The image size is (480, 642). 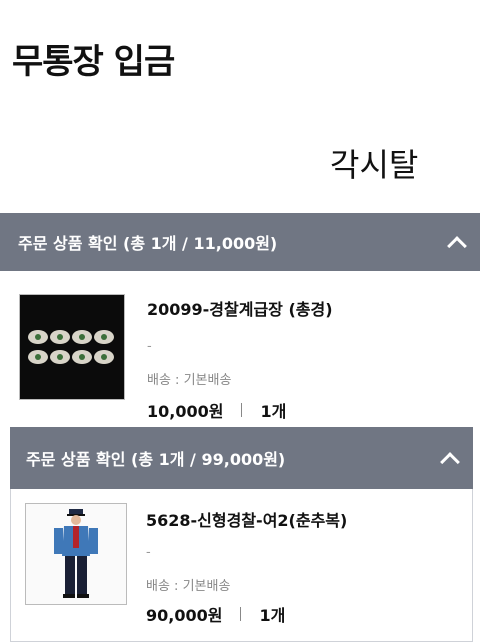 I want to click on price-quantity-row: 90,000원 1개, so click(x=215, y=614).